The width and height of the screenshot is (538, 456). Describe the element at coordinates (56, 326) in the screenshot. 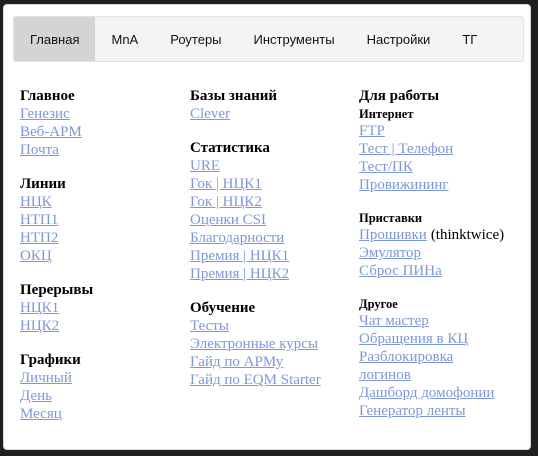

I see `link-breaks-nck2: НЦК2` at that location.